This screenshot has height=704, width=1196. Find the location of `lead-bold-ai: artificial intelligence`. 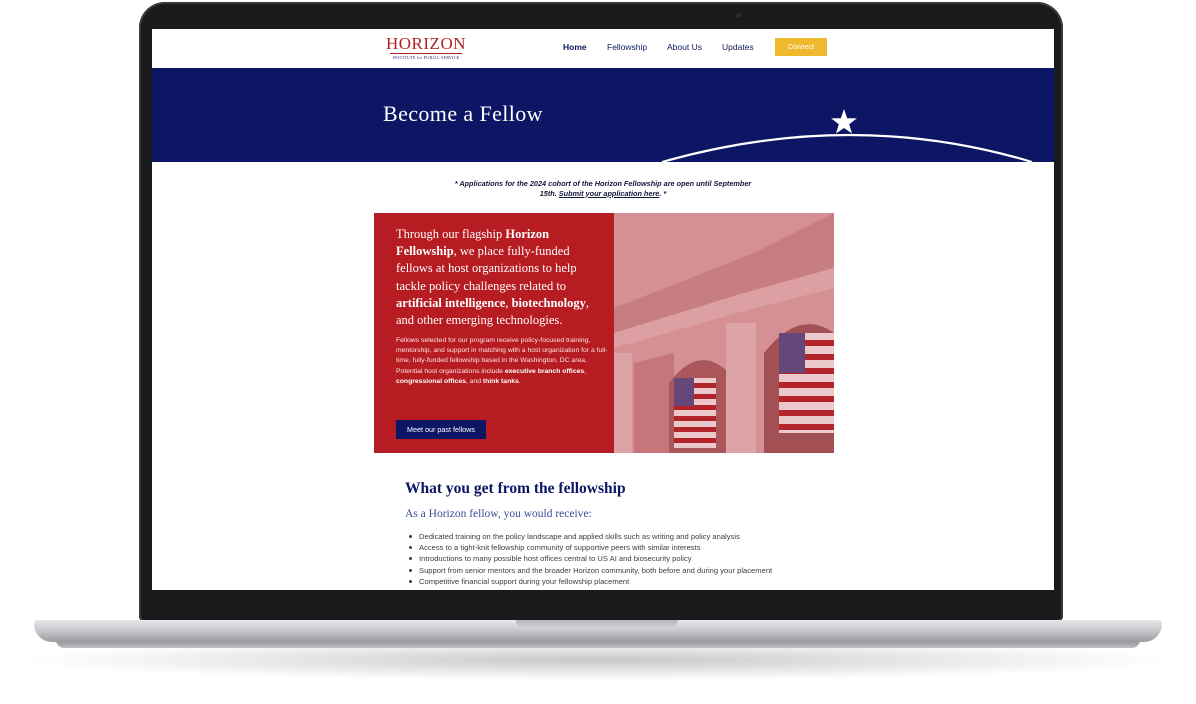

lead-bold-ai: artificial intelligence is located at coordinates (451, 302).